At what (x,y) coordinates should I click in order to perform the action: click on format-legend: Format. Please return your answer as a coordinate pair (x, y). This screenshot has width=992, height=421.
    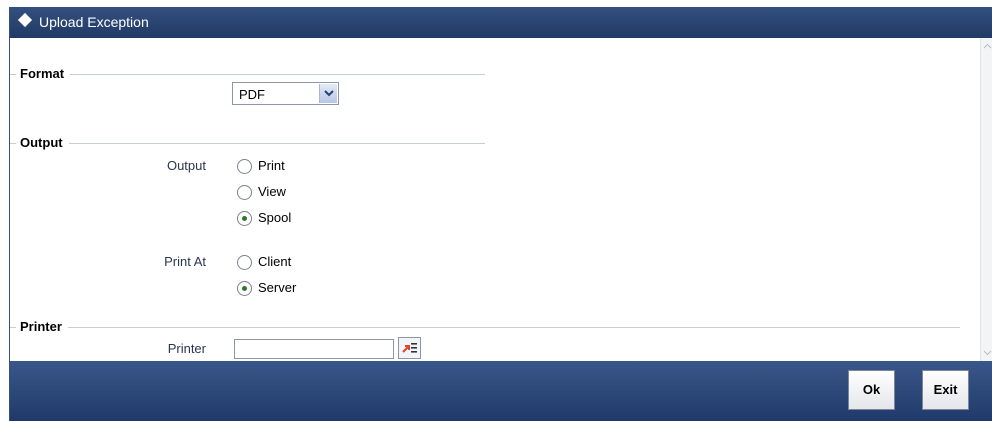
    Looking at the image, I should click on (43, 73).